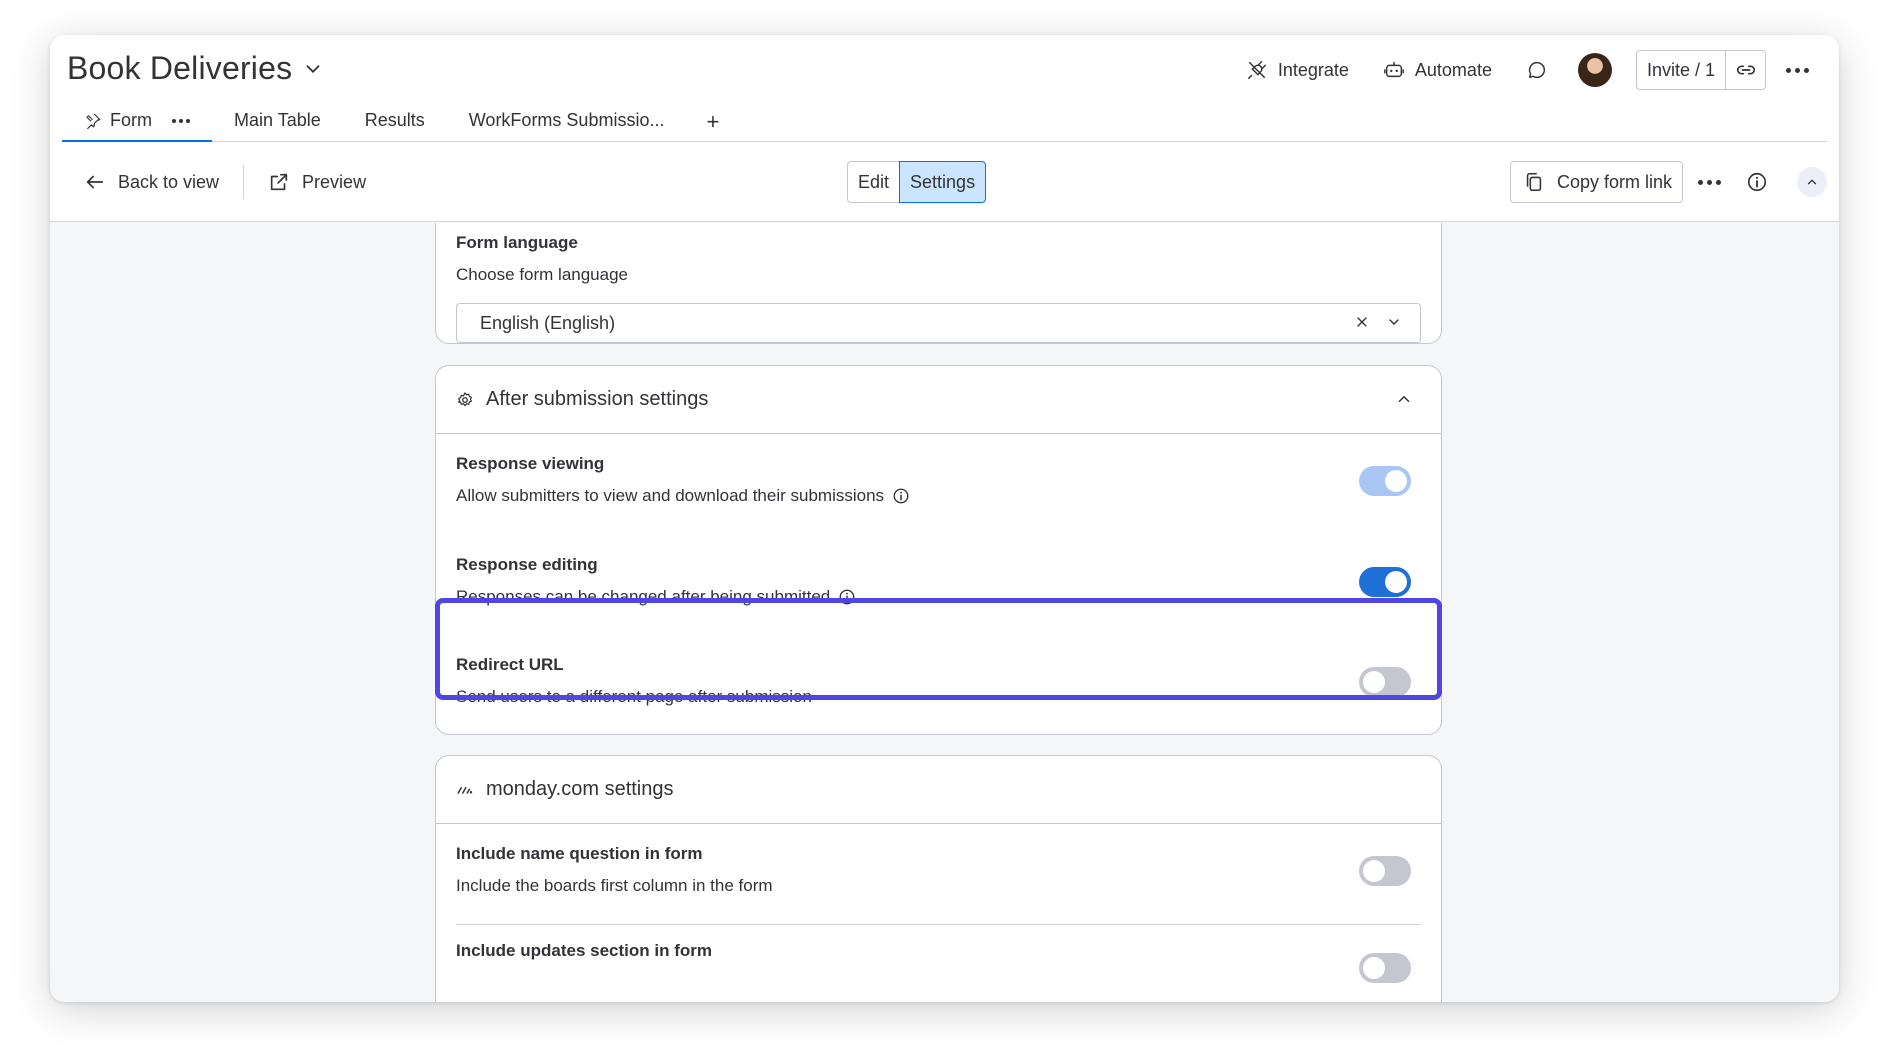 The image size is (1889, 1059). What do you see at coordinates (873, 182) in the screenshot?
I see `edit-mode-button: Edit` at bounding box center [873, 182].